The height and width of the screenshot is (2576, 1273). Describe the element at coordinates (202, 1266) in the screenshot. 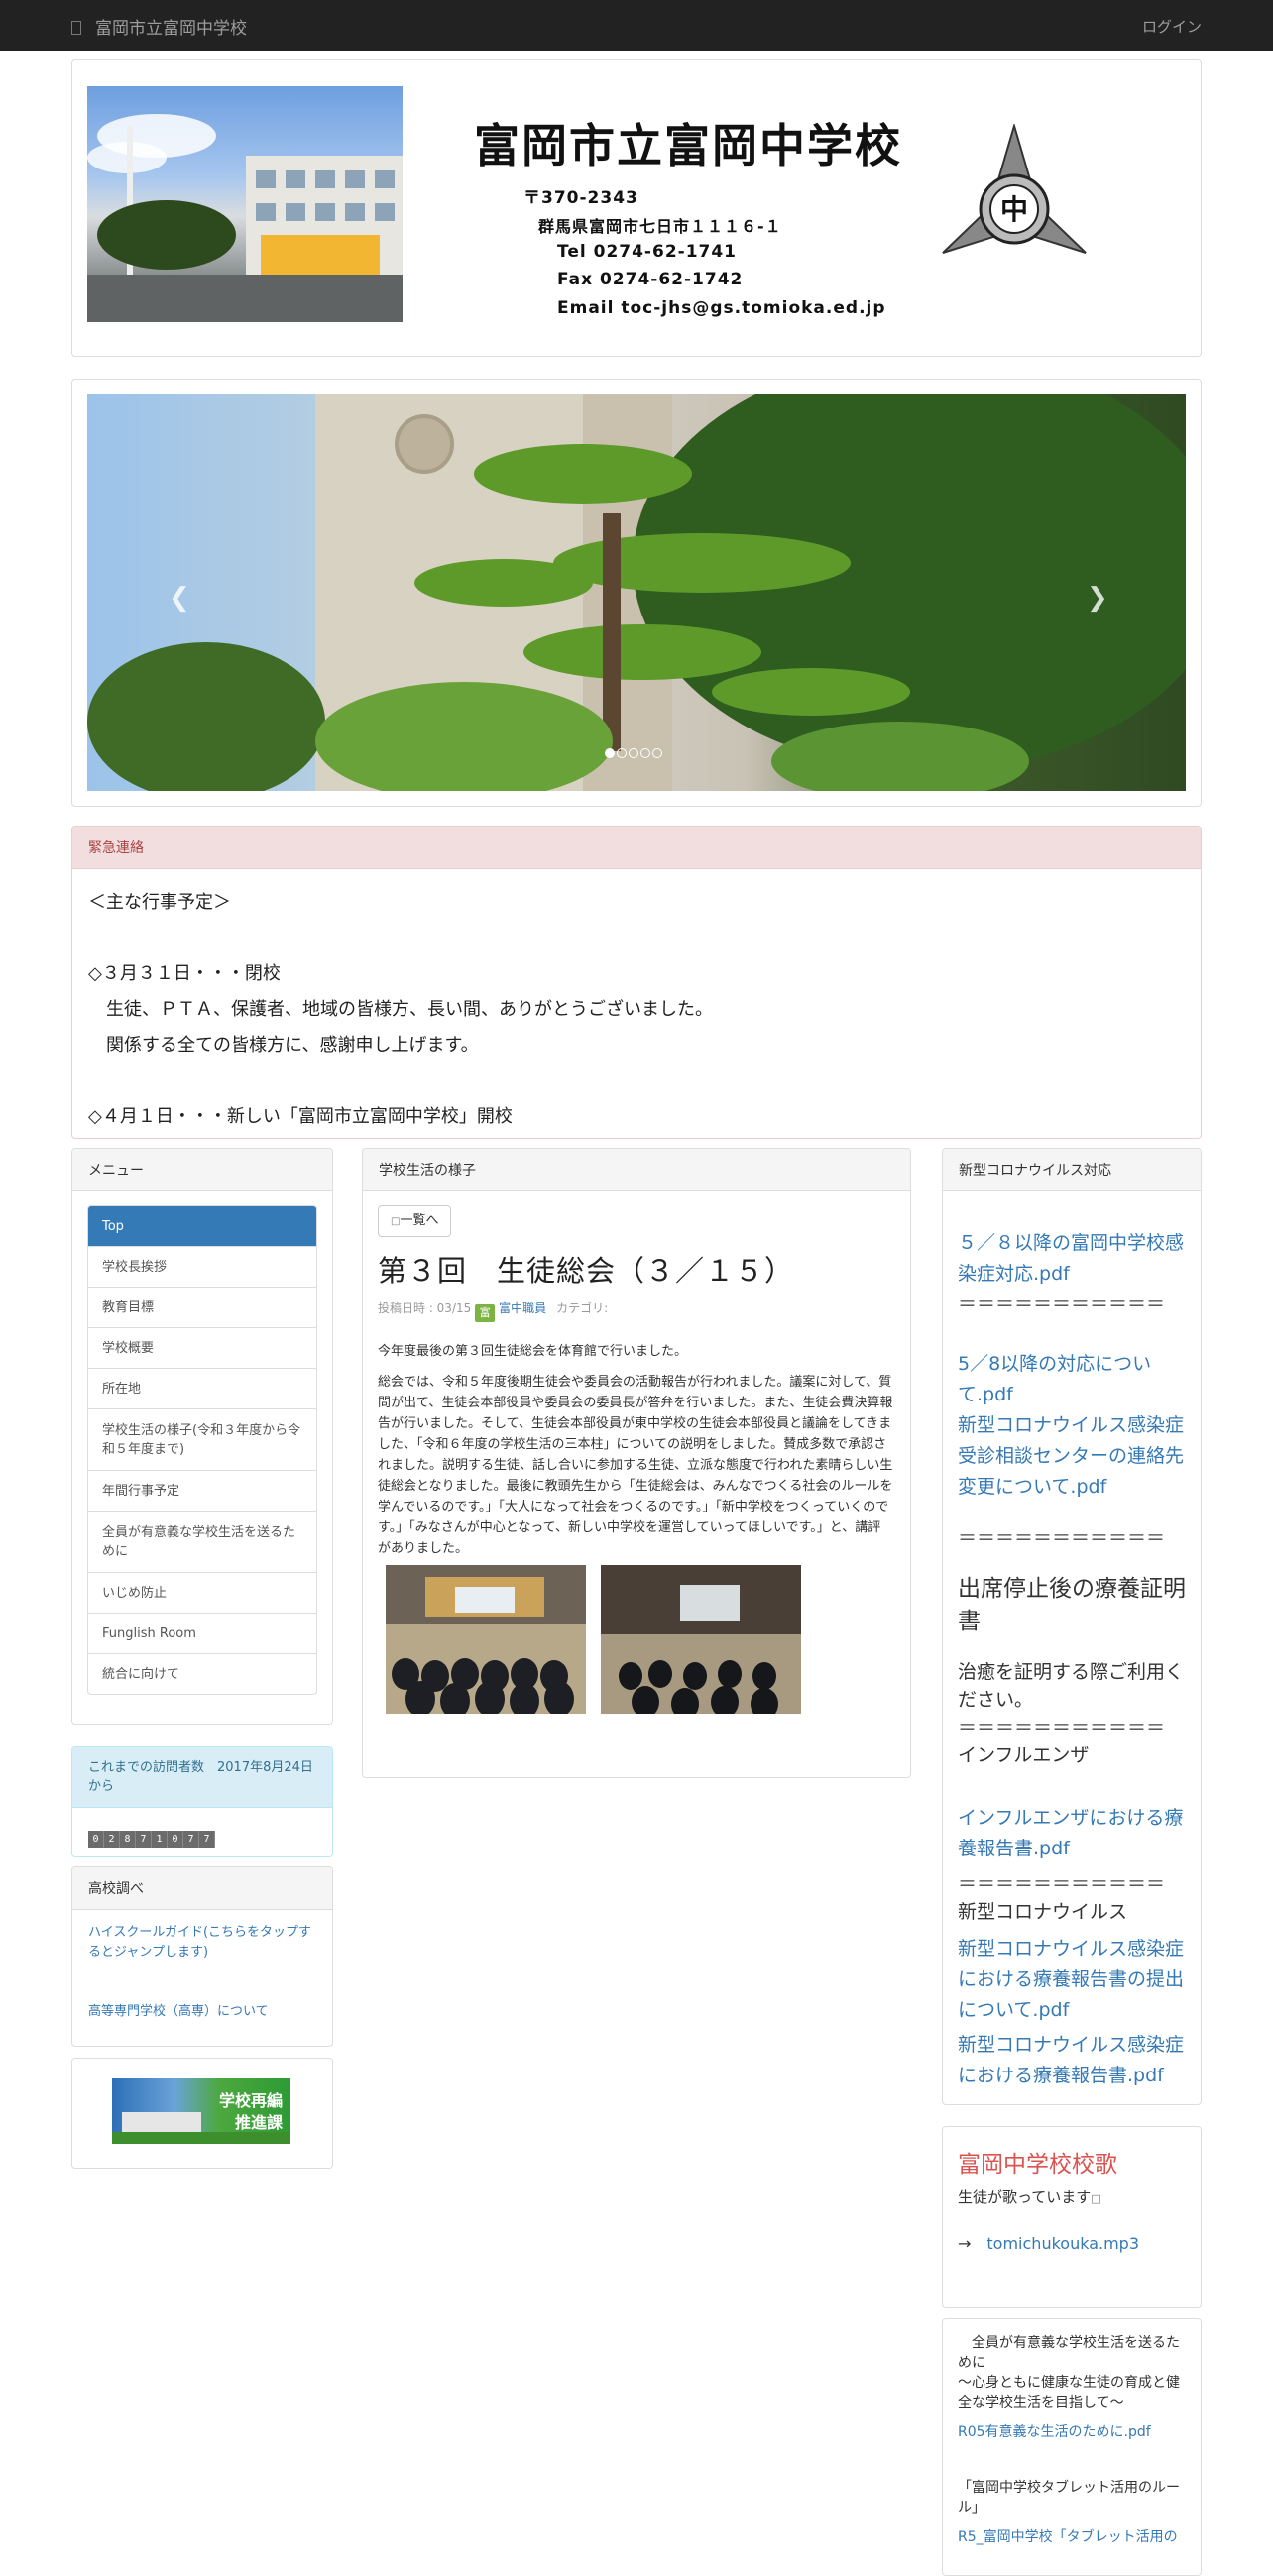

I see `menu-item-principal: 学校長挨拶` at that location.